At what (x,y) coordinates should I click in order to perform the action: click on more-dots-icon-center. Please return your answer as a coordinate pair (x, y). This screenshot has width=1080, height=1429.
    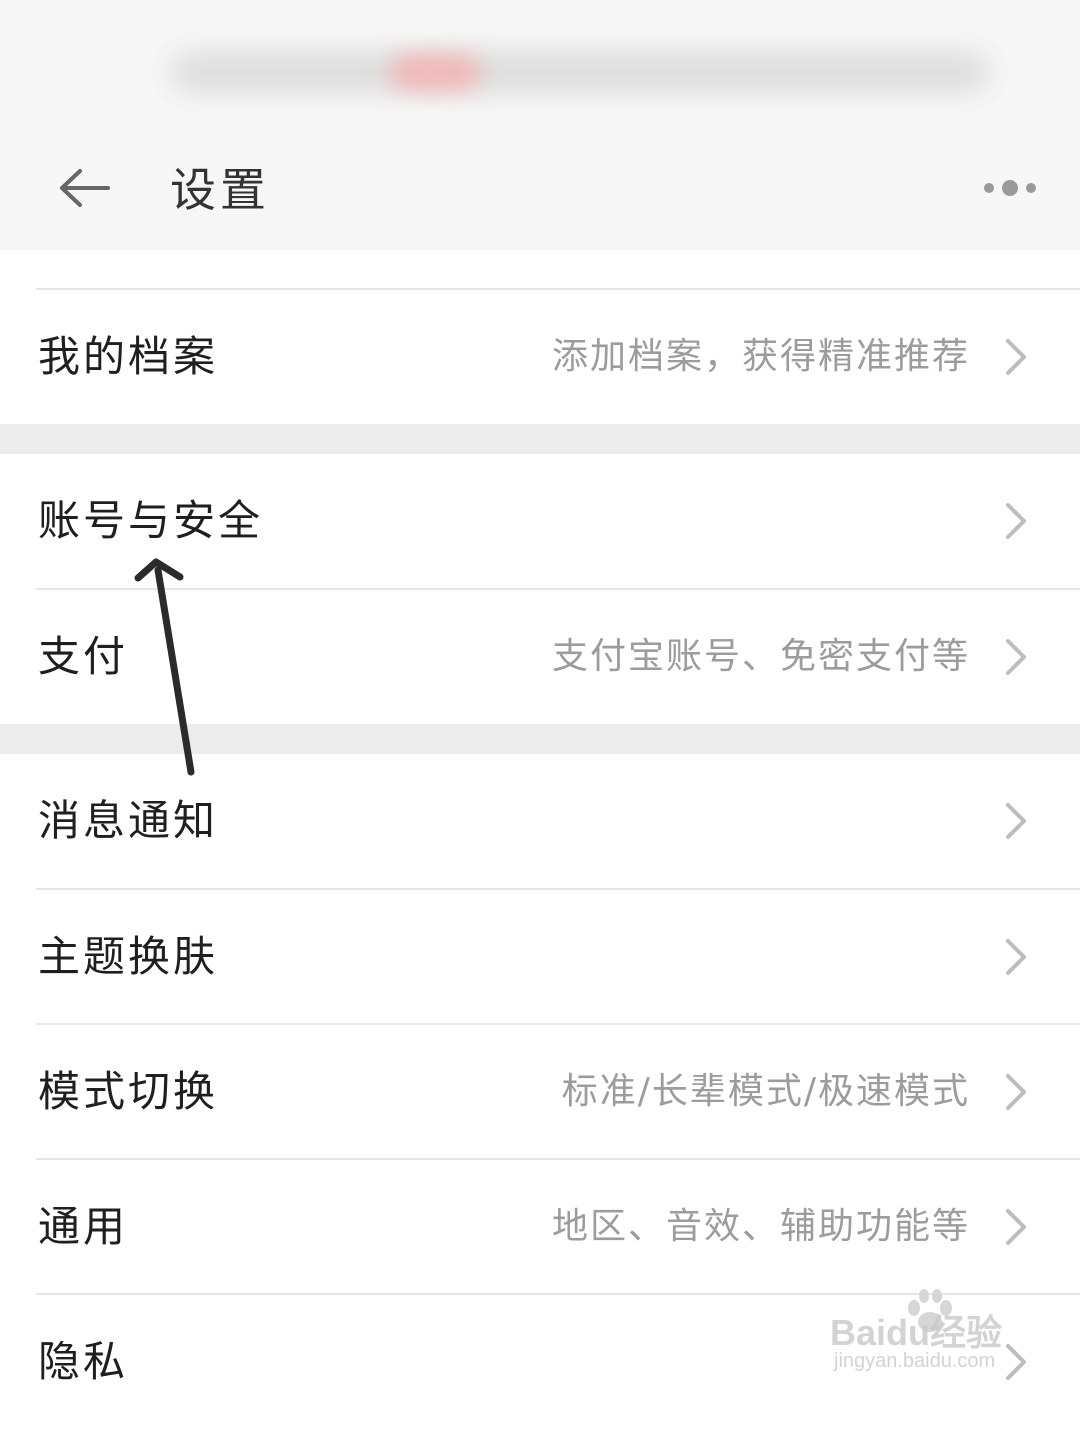
    Looking at the image, I should click on (1010, 188).